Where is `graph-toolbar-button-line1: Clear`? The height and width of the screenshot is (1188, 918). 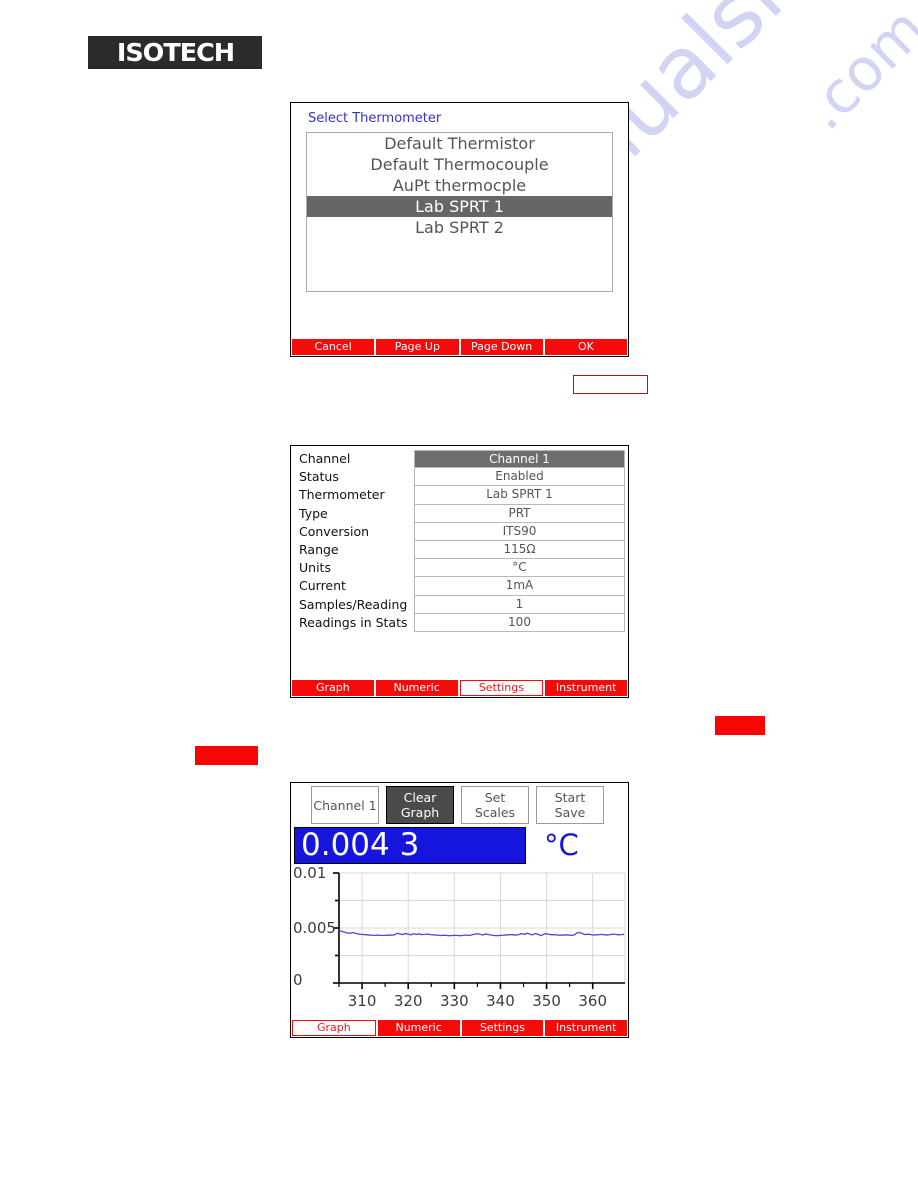 graph-toolbar-button-line1: Clear is located at coordinates (420, 797).